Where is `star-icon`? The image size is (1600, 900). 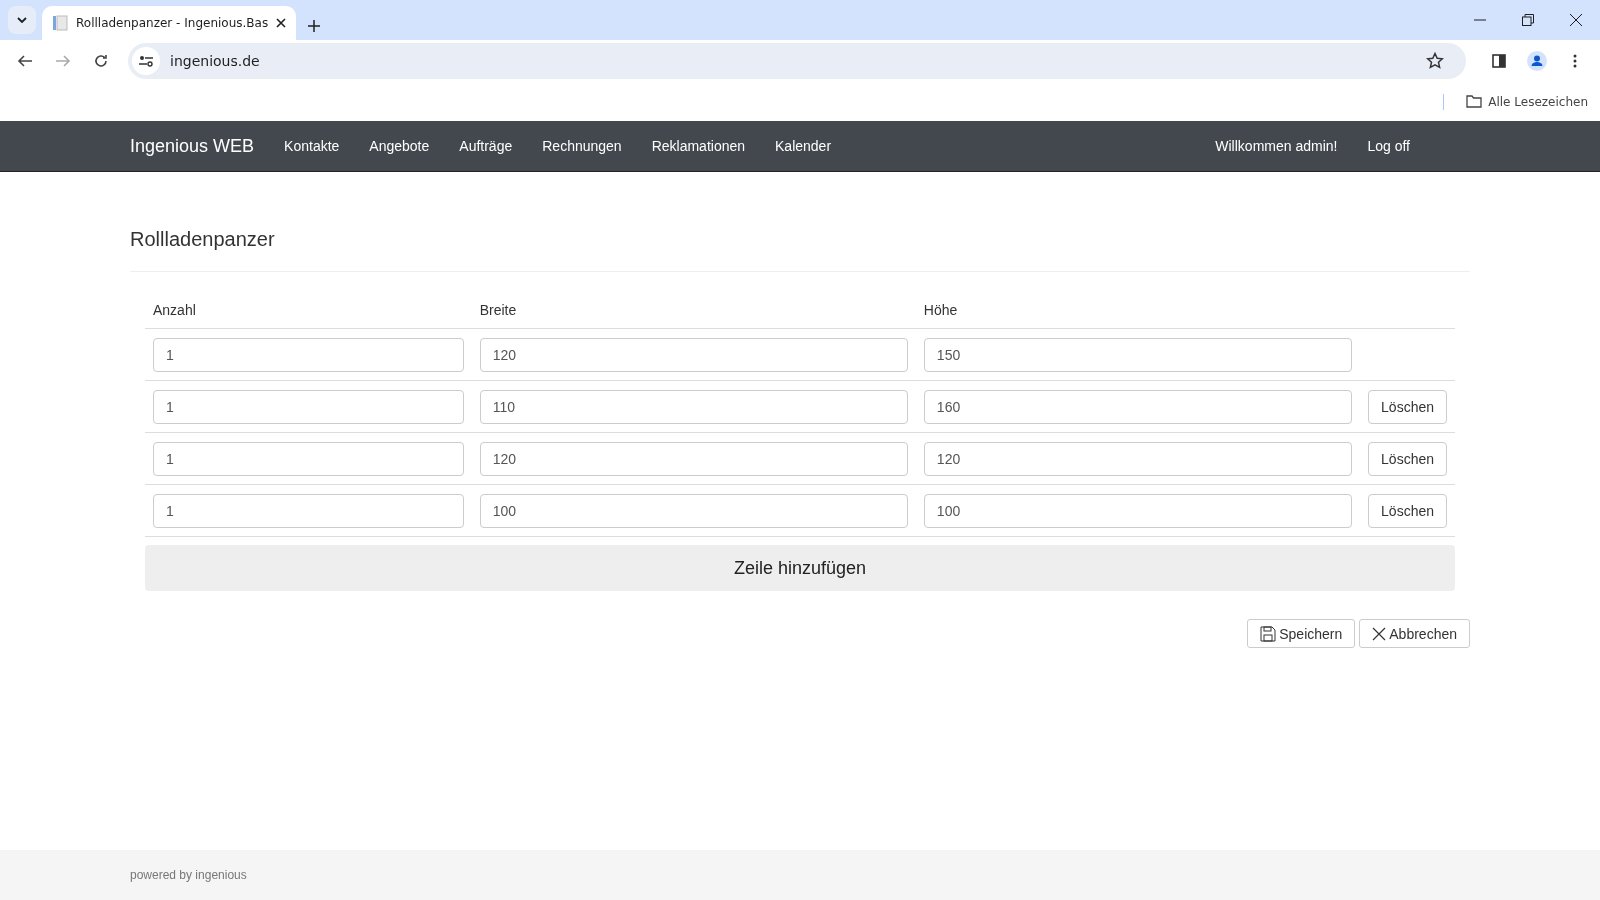 star-icon is located at coordinates (1435, 61).